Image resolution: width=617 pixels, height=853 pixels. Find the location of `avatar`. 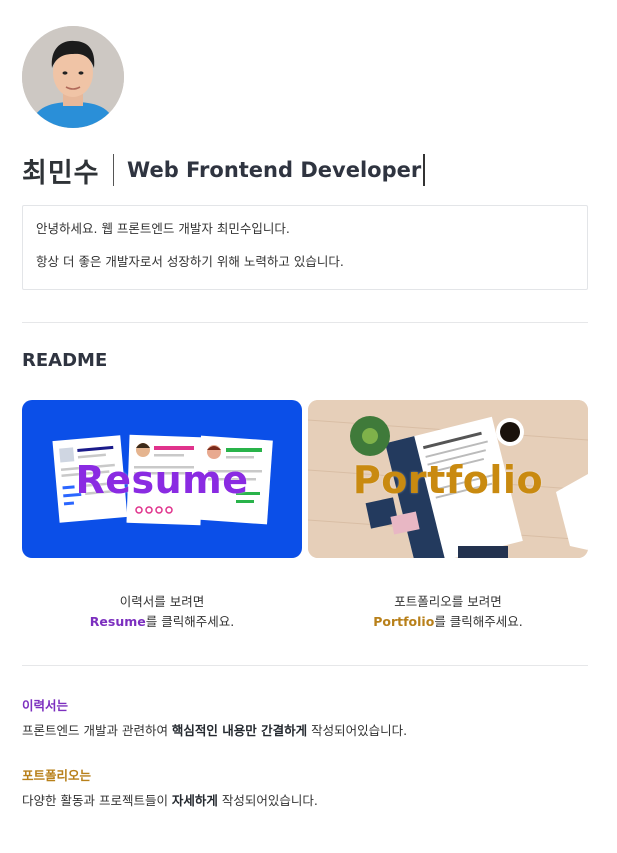

avatar is located at coordinates (73, 77).